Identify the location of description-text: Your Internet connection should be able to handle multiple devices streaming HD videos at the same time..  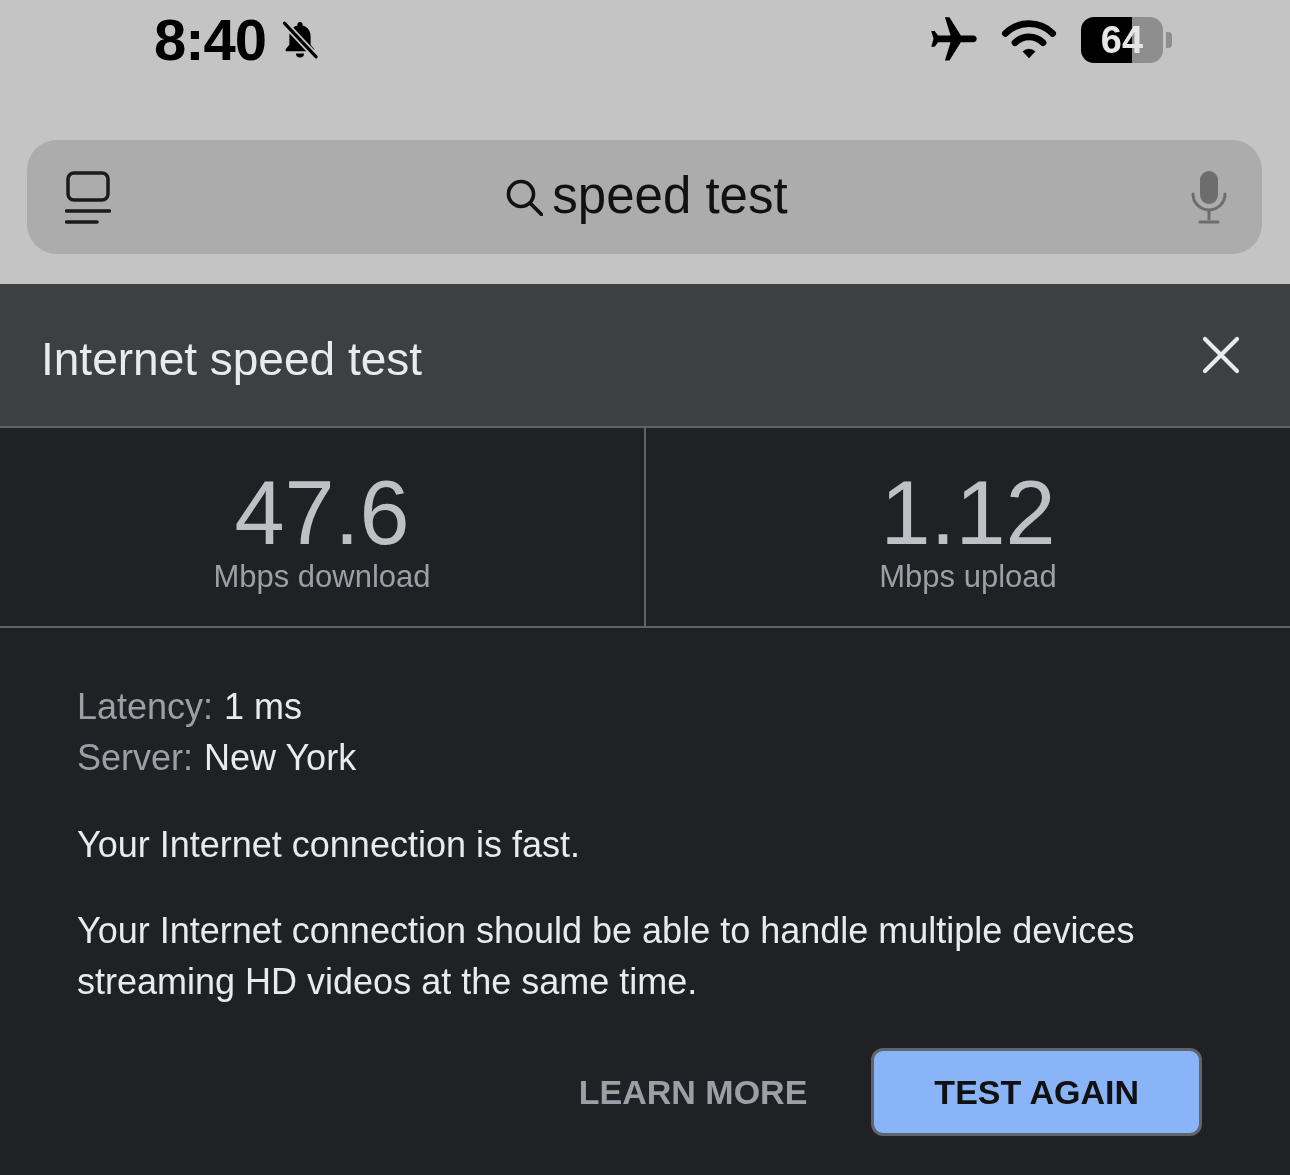
(606, 956).